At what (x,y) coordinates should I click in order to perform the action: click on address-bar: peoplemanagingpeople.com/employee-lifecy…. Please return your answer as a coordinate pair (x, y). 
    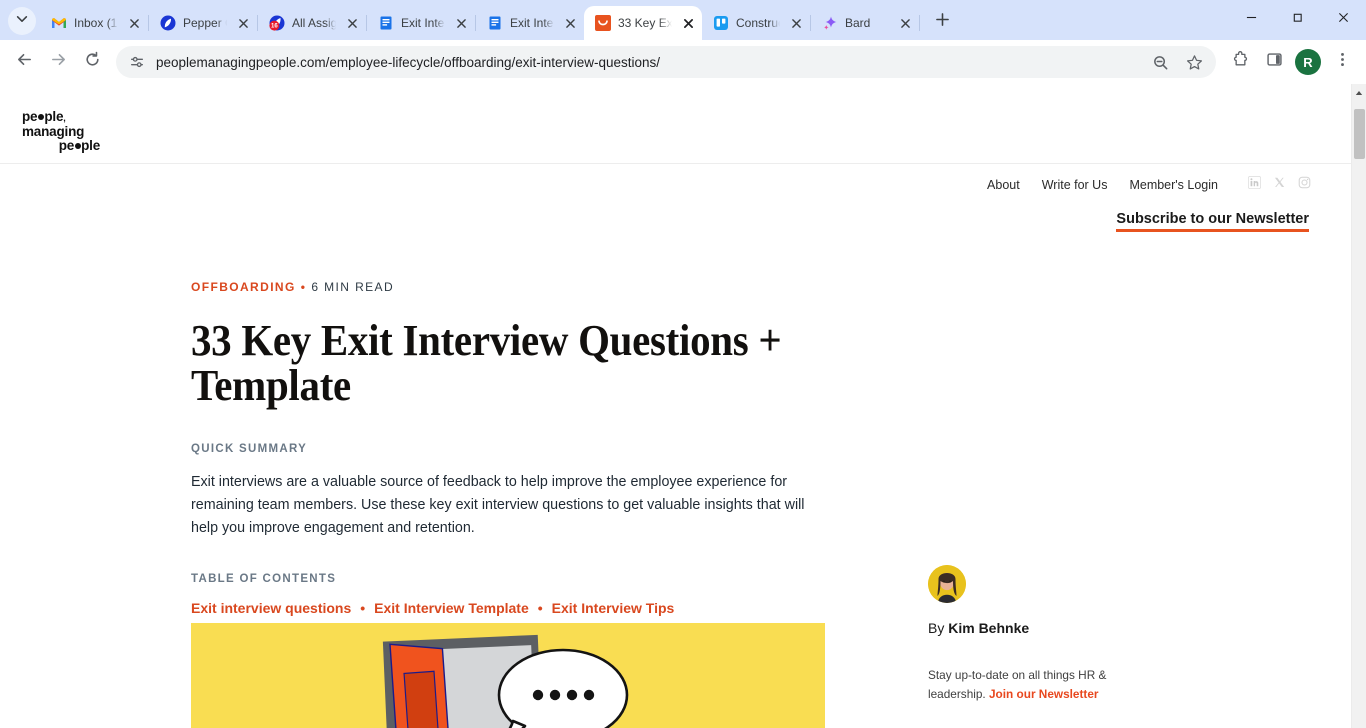
    Looking at the image, I should click on (666, 62).